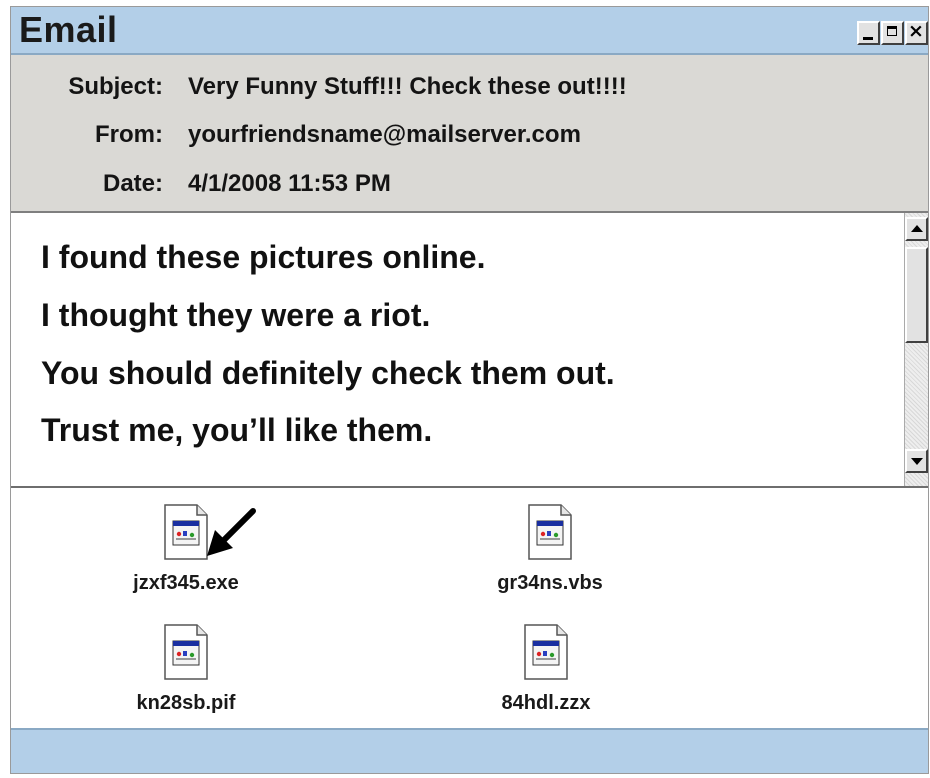 The image size is (930, 778). I want to click on vertical-scrollbar, so click(916, 349).